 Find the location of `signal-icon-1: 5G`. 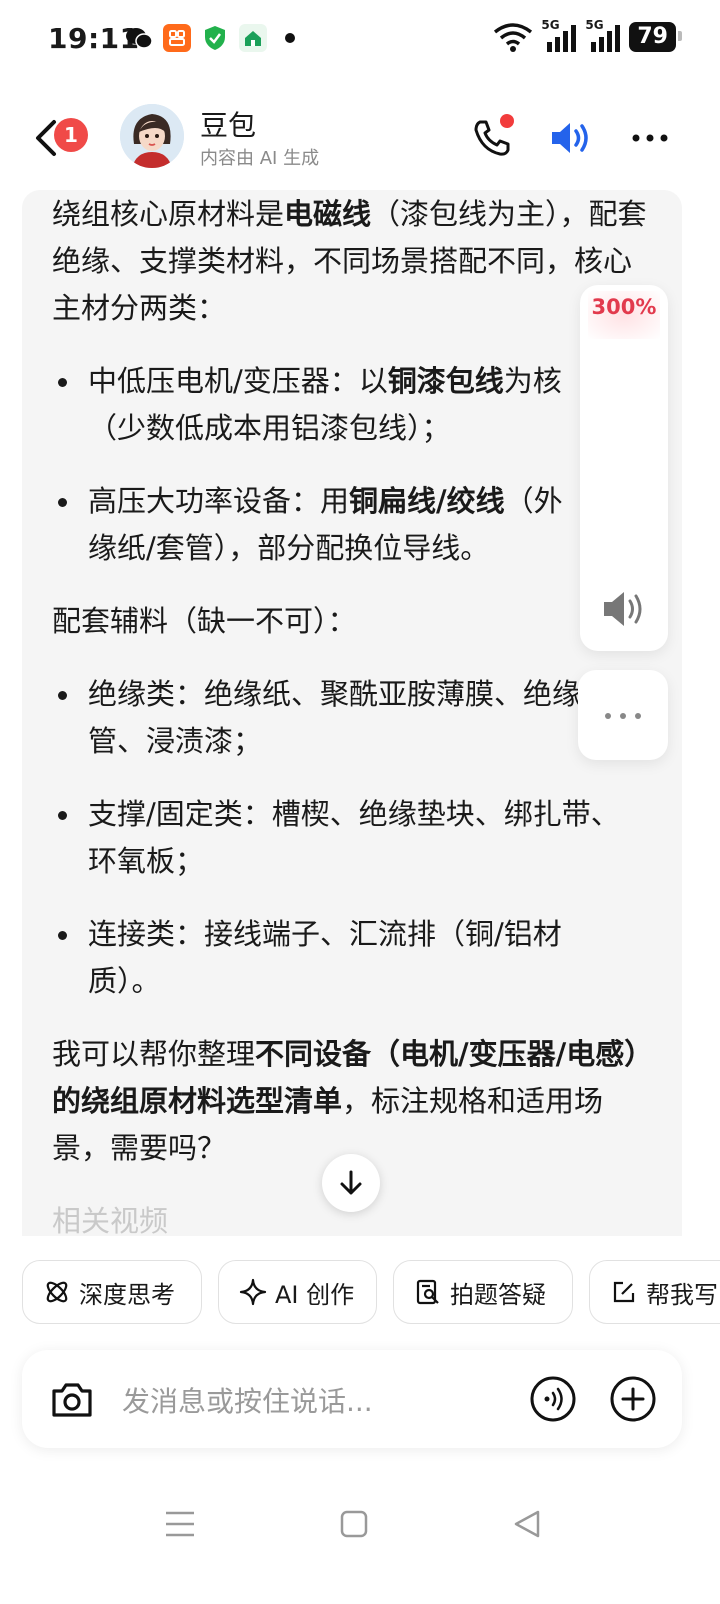

signal-icon-1: 5G is located at coordinates (559, 35).